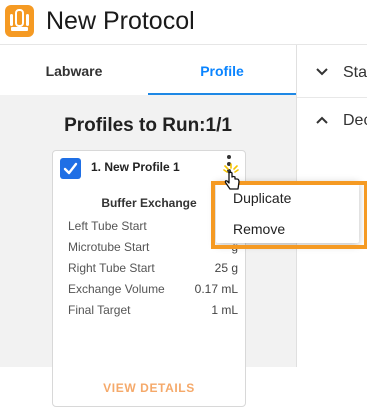 The height and width of the screenshot is (407, 367). I want to click on hand-cursor-icon, so click(231, 176).